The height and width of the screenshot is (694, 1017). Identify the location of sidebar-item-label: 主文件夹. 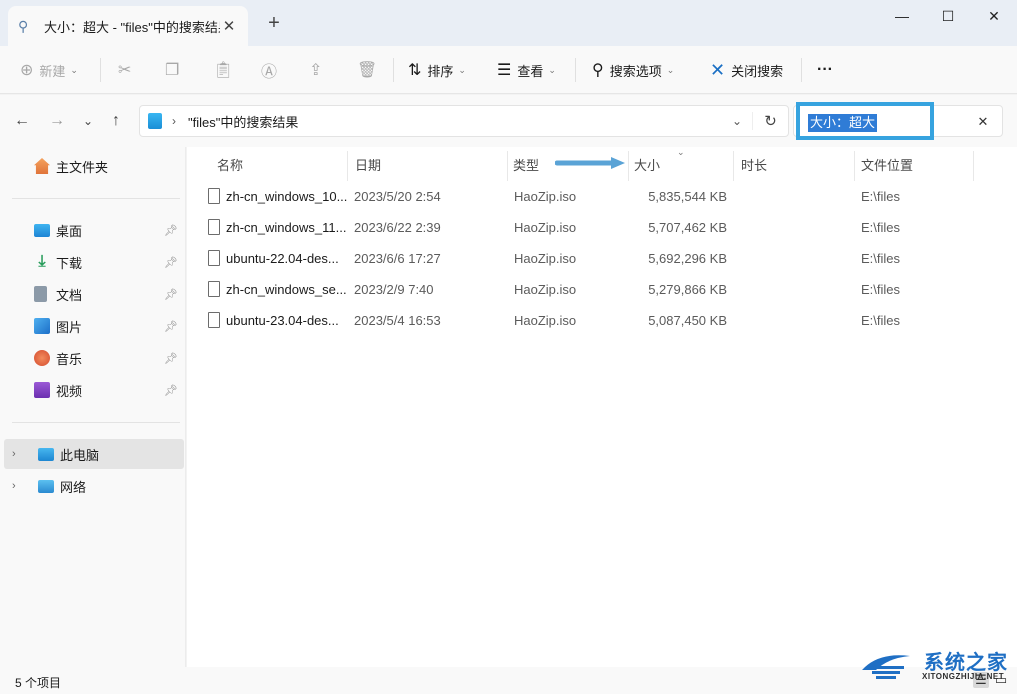
(82, 167).